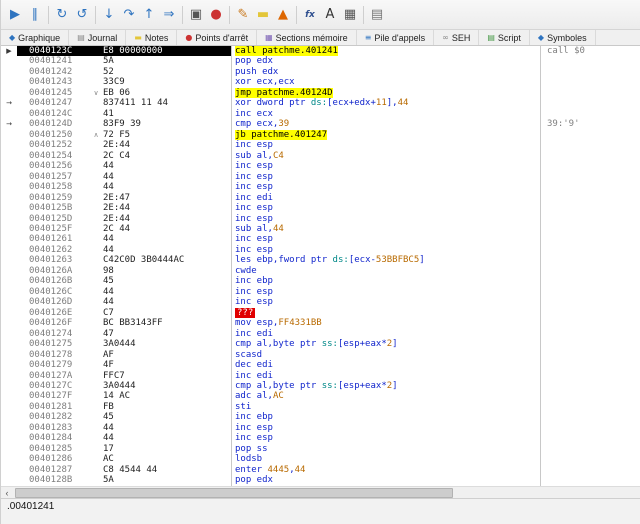 The image size is (640, 524). I want to click on scrollbar-track, so click(326, 493).